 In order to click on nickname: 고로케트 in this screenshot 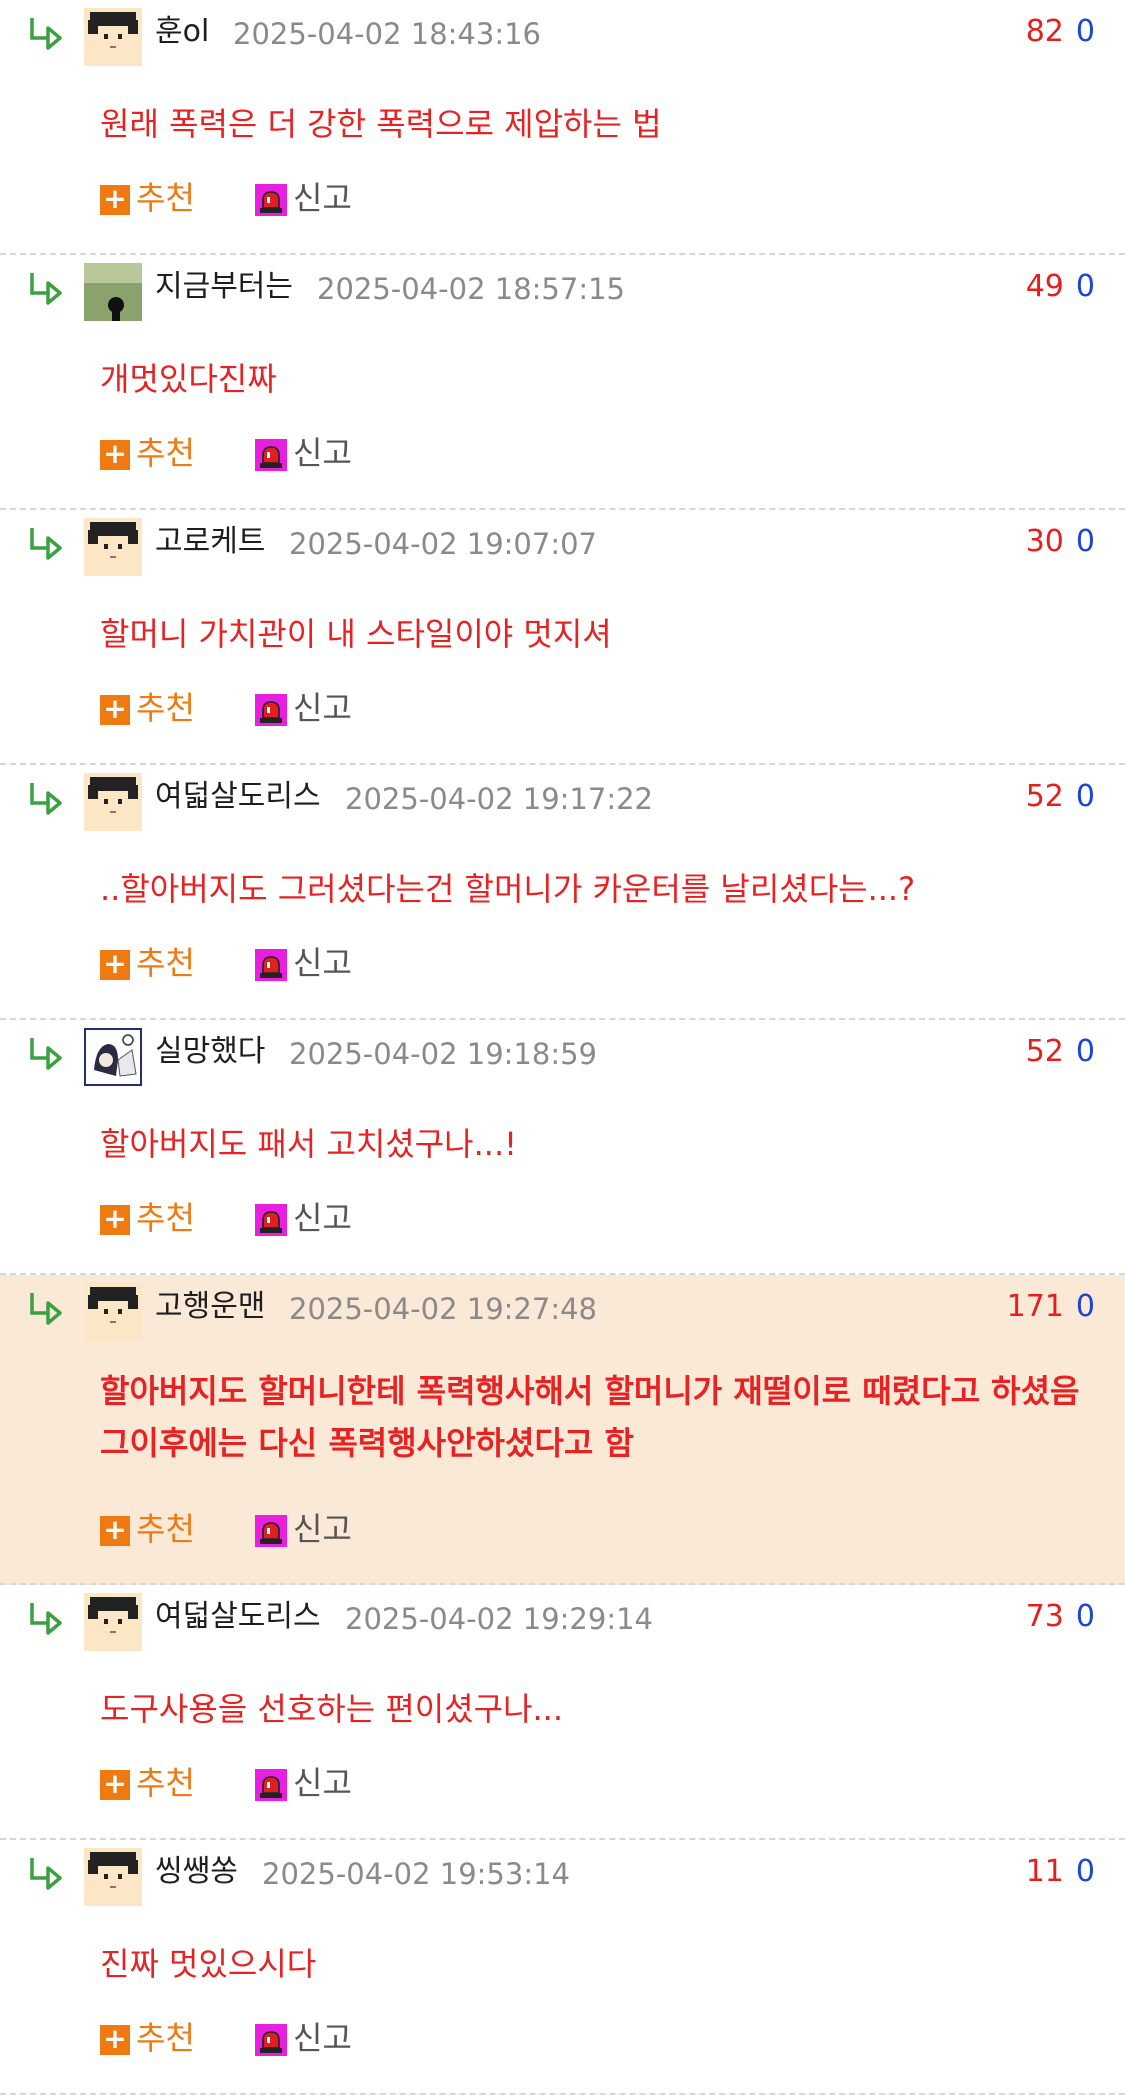, I will do `click(210, 542)`.